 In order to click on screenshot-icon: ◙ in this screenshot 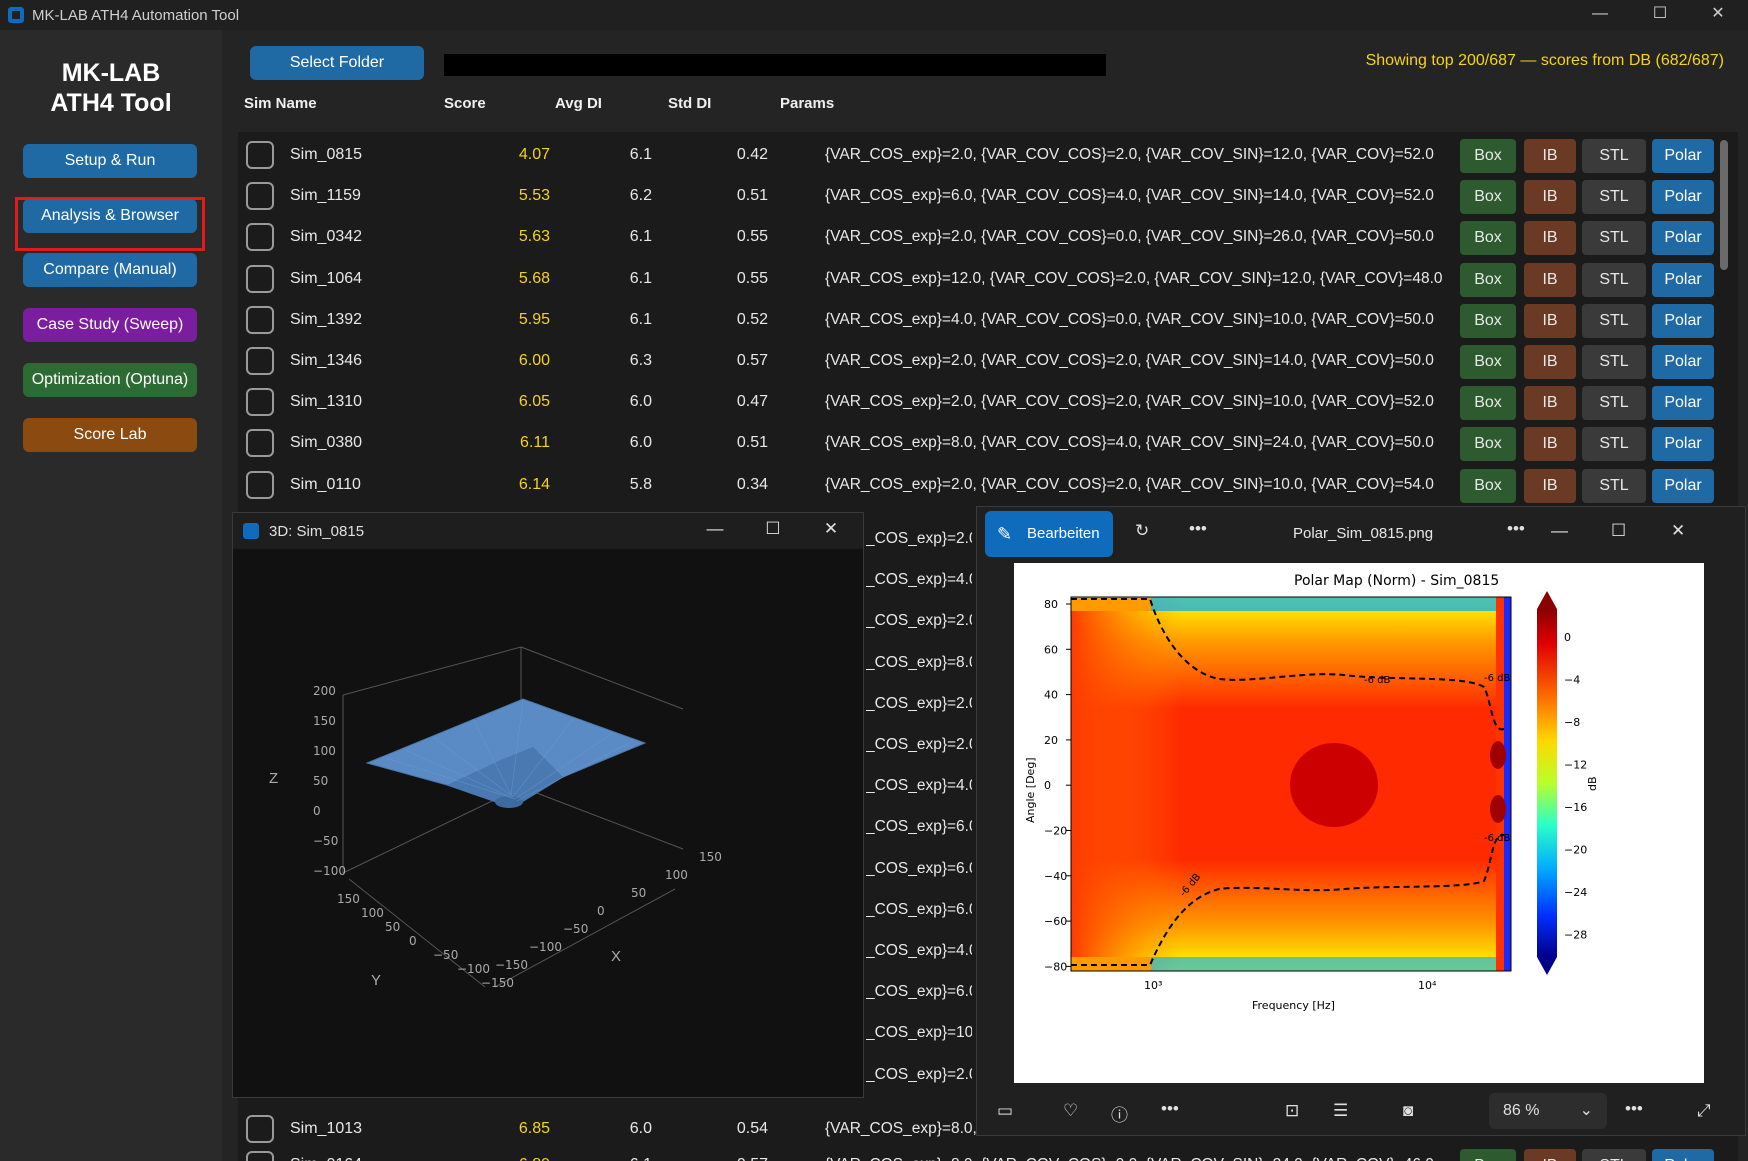, I will do `click(1408, 1111)`.